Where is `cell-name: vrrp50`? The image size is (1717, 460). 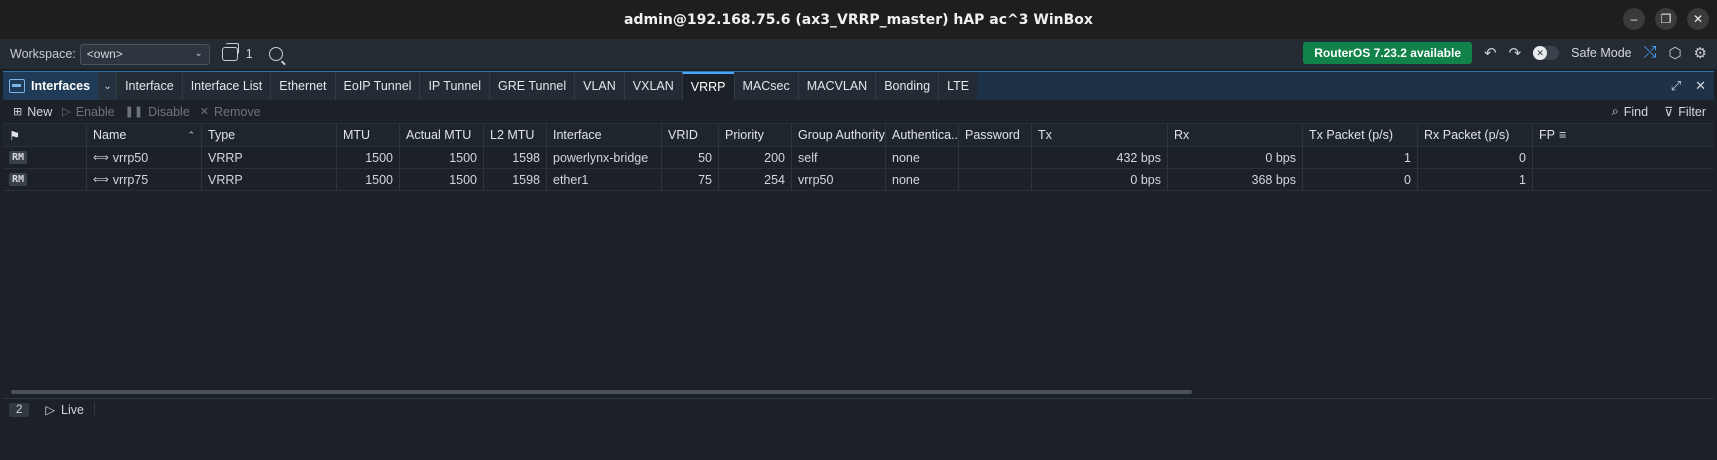
cell-name: vrrp50 is located at coordinates (130, 157).